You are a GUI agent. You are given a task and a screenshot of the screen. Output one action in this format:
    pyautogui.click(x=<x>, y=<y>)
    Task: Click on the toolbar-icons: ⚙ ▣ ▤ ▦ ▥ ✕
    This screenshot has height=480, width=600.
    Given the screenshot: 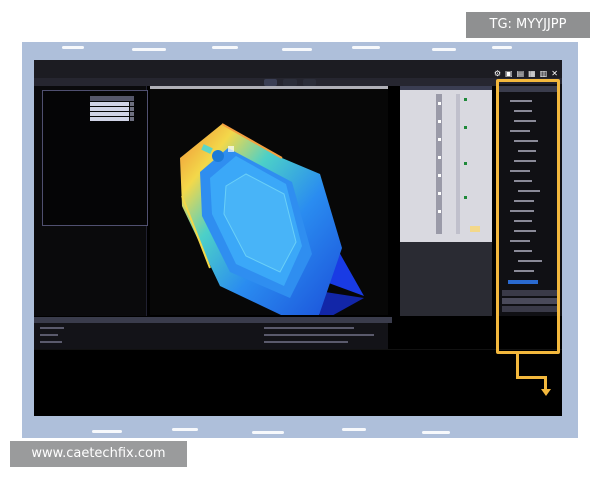 What is the action you would take?
    pyautogui.click(x=526, y=74)
    